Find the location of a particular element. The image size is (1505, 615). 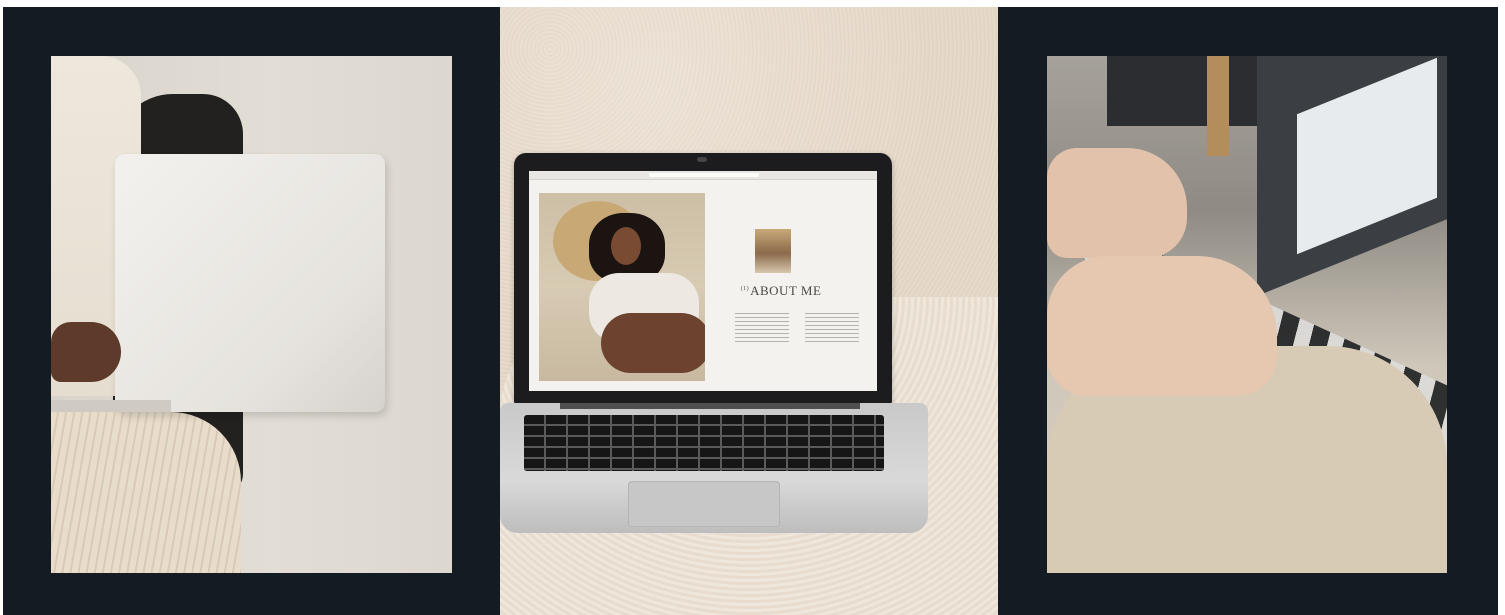

keyboard is located at coordinates (704, 443).